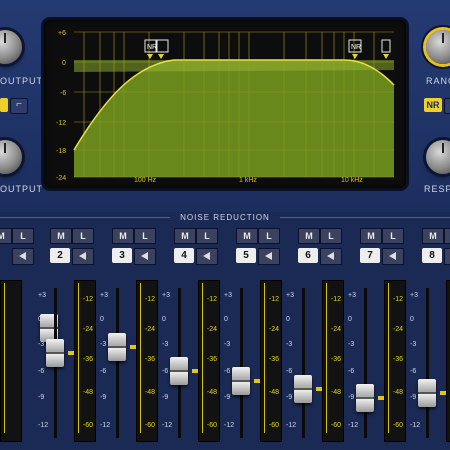 The height and width of the screenshot is (450, 450). I want to click on channel-strip-2: M L 2 +3 0 -3 -6 -9 -12 -12 -24 -36 -48 -60, so click(71, 339).